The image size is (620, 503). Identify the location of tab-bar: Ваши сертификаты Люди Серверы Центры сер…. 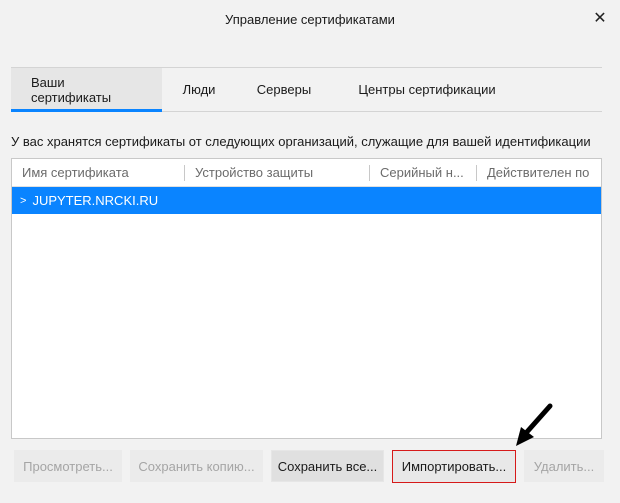
(306, 89).